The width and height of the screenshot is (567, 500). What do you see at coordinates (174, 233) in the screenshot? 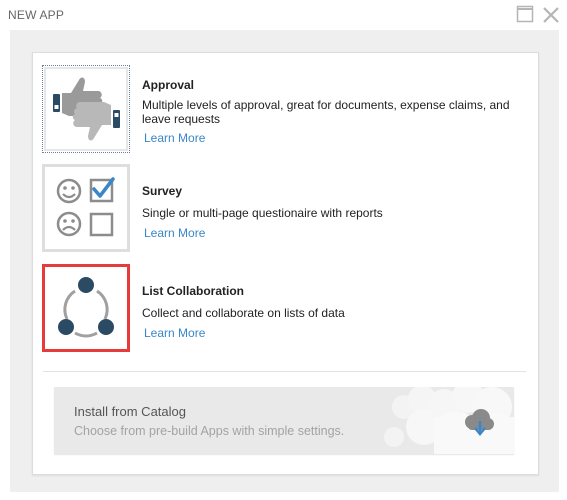
I see `learn-more-link-survey: Learn More` at bounding box center [174, 233].